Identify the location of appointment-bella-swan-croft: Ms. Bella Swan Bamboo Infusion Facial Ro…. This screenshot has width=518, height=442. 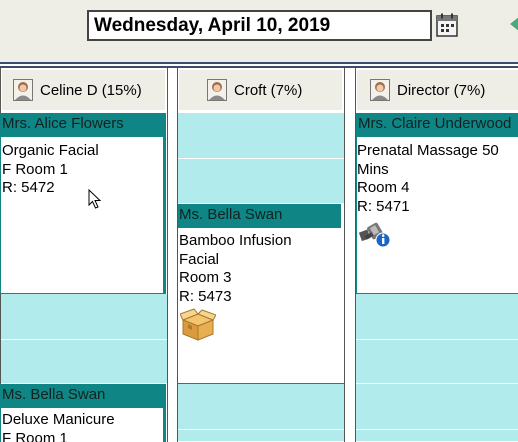
(261, 294).